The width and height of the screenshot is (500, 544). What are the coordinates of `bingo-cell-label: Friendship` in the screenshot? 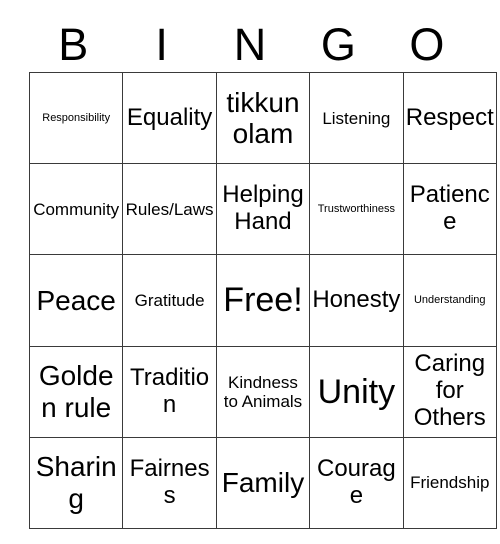 It's located at (450, 483).